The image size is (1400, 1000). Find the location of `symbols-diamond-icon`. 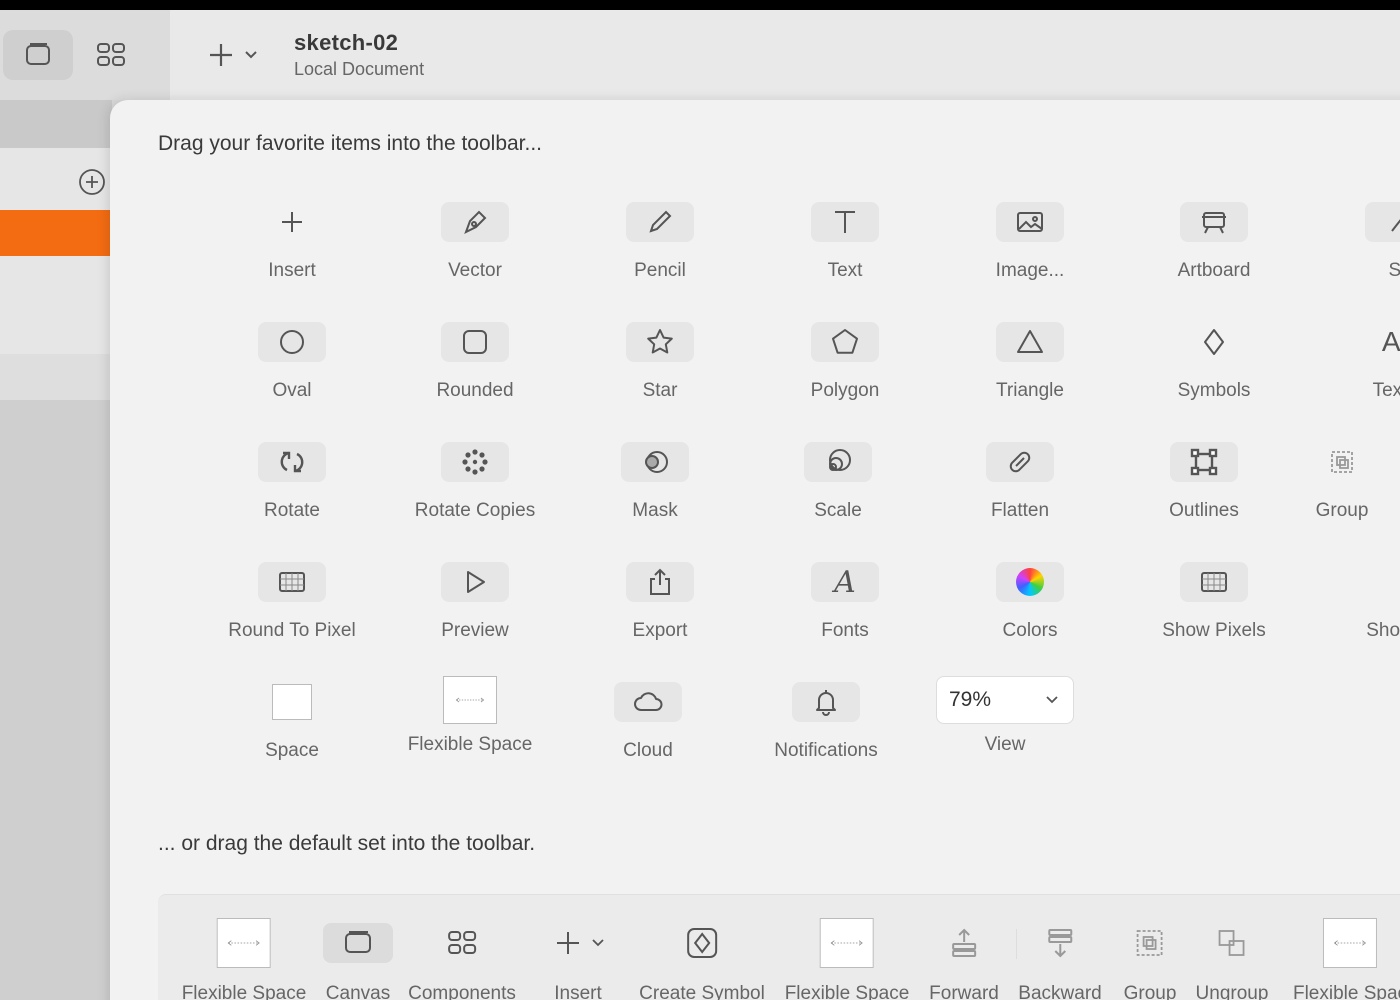

symbols-diamond-icon is located at coordinates (1214, 342).